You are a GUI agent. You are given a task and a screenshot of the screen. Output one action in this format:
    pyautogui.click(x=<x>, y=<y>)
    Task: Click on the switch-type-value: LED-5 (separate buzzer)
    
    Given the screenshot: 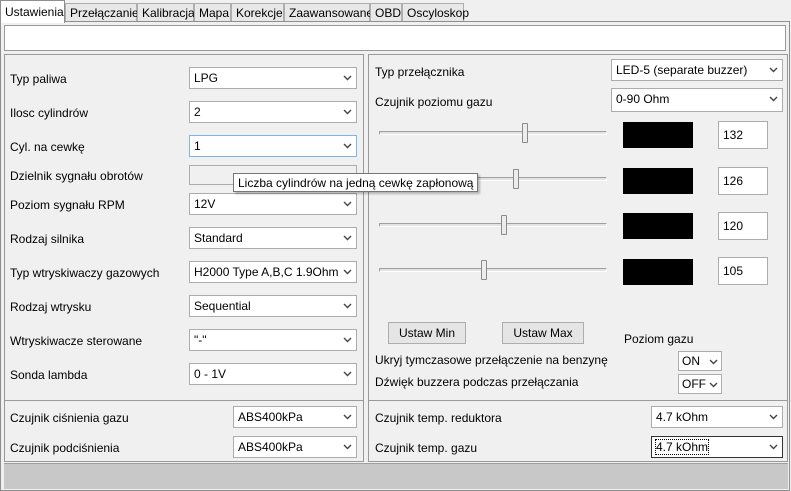 What is the action you would take?
    pyautogui.click(x=682, y=70)
    